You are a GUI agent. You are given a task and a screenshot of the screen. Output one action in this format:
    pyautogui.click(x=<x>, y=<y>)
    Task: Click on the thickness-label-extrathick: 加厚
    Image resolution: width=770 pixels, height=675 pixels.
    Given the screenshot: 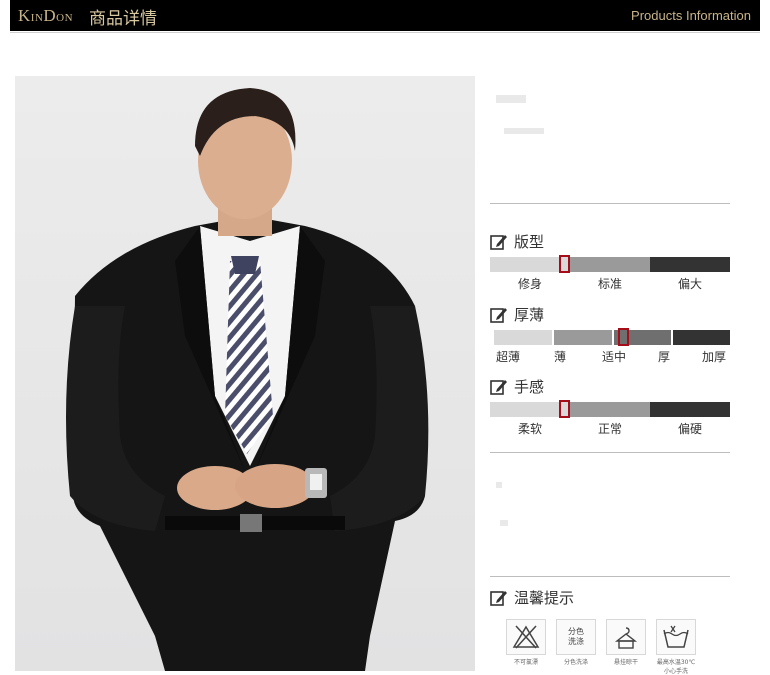 What is the action you would take?
    pyautogui.click(x=714, y=357)
    